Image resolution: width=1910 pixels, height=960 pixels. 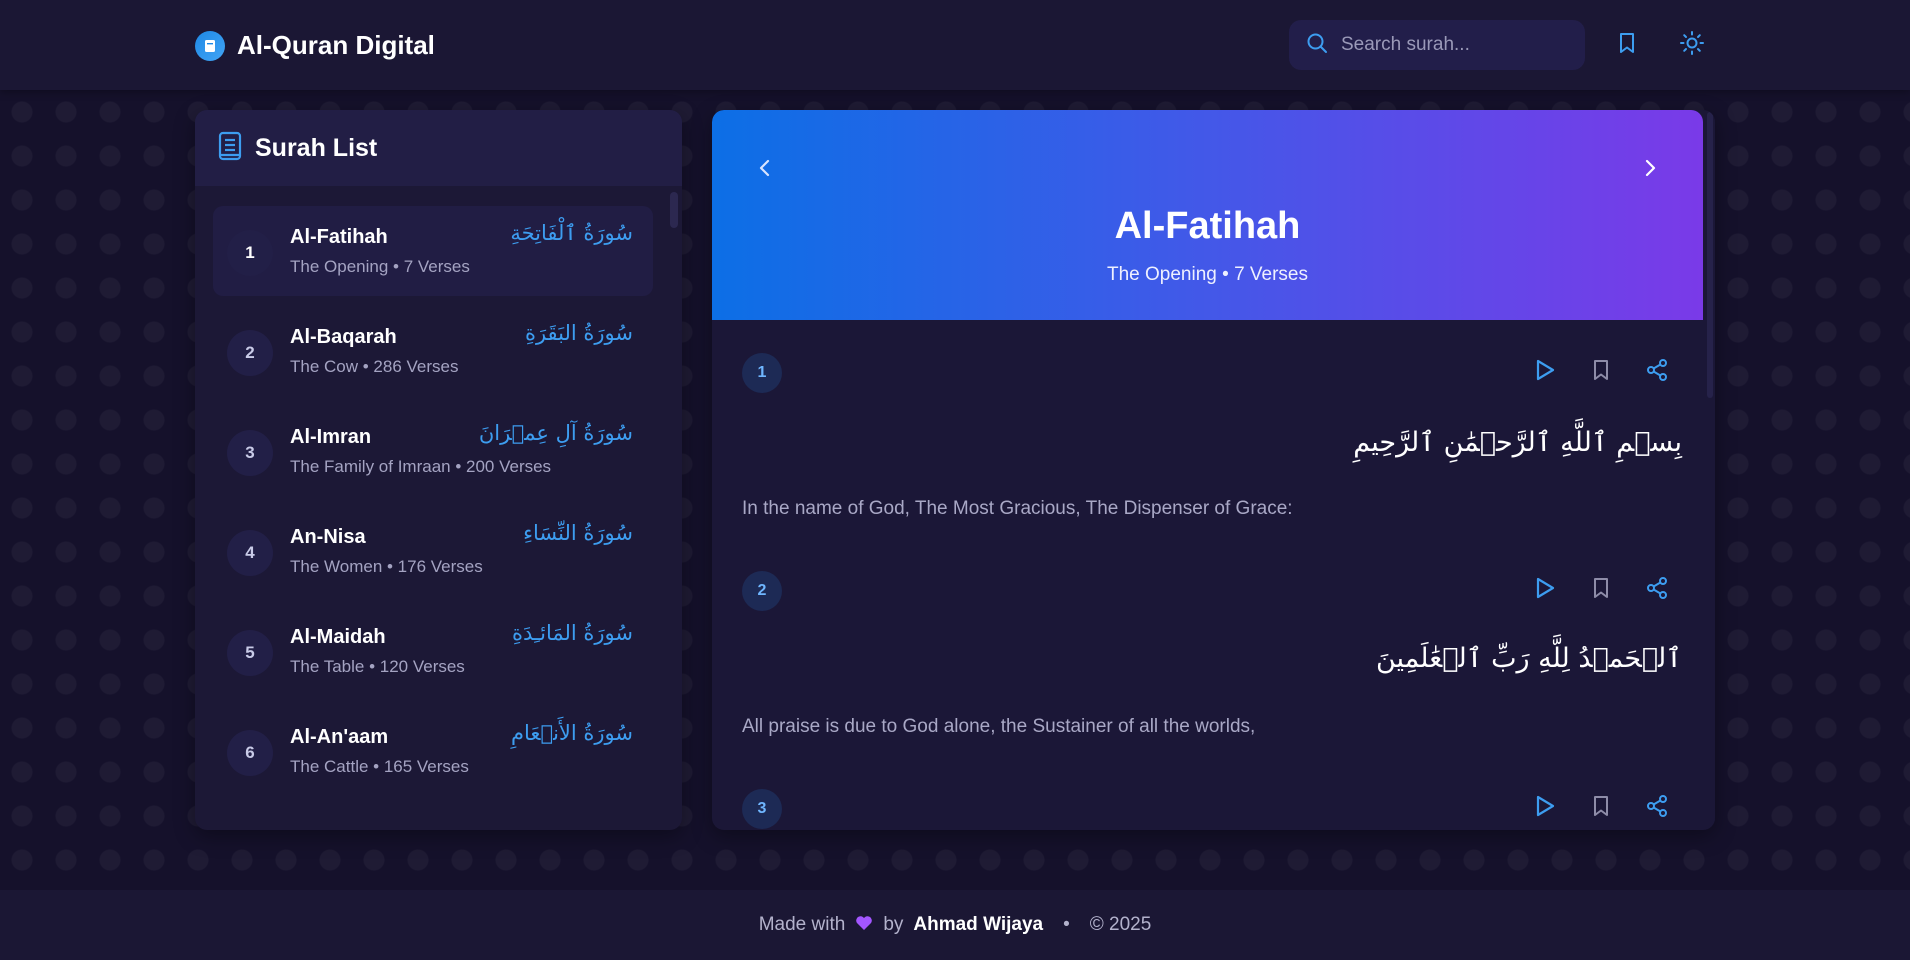 I want to click on footer: Made with by Ahmad Wijaya • © 2025, so click(x=955, y=925).